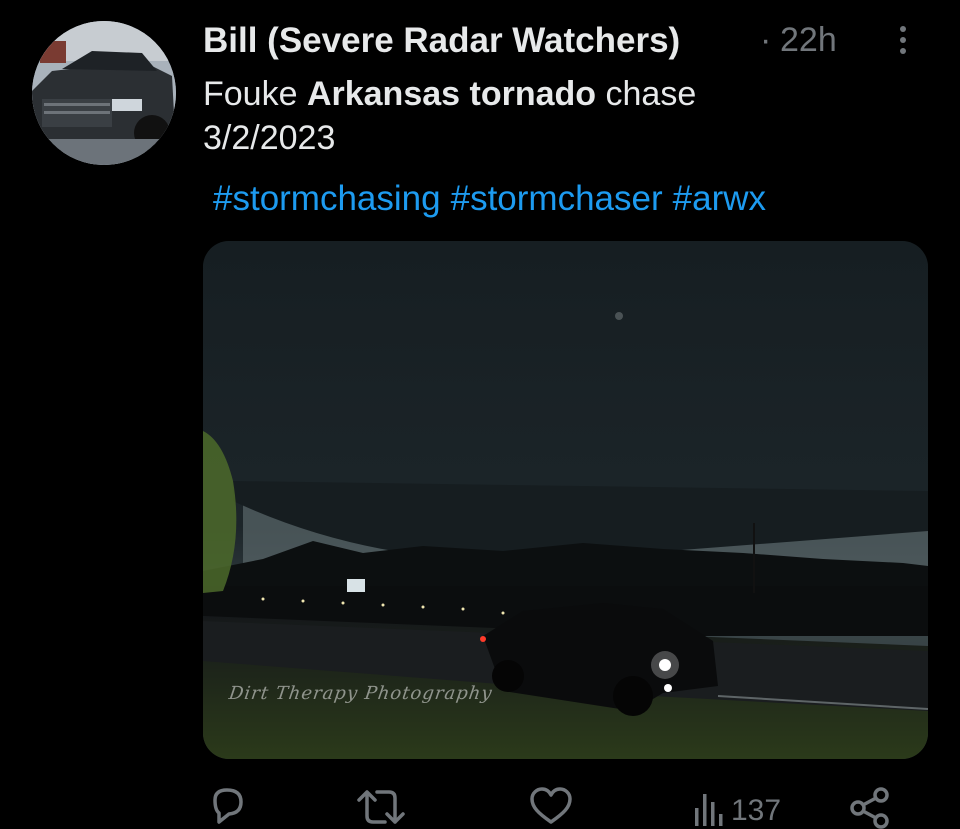  I want to click on views-button: 137, so click(748, 807).